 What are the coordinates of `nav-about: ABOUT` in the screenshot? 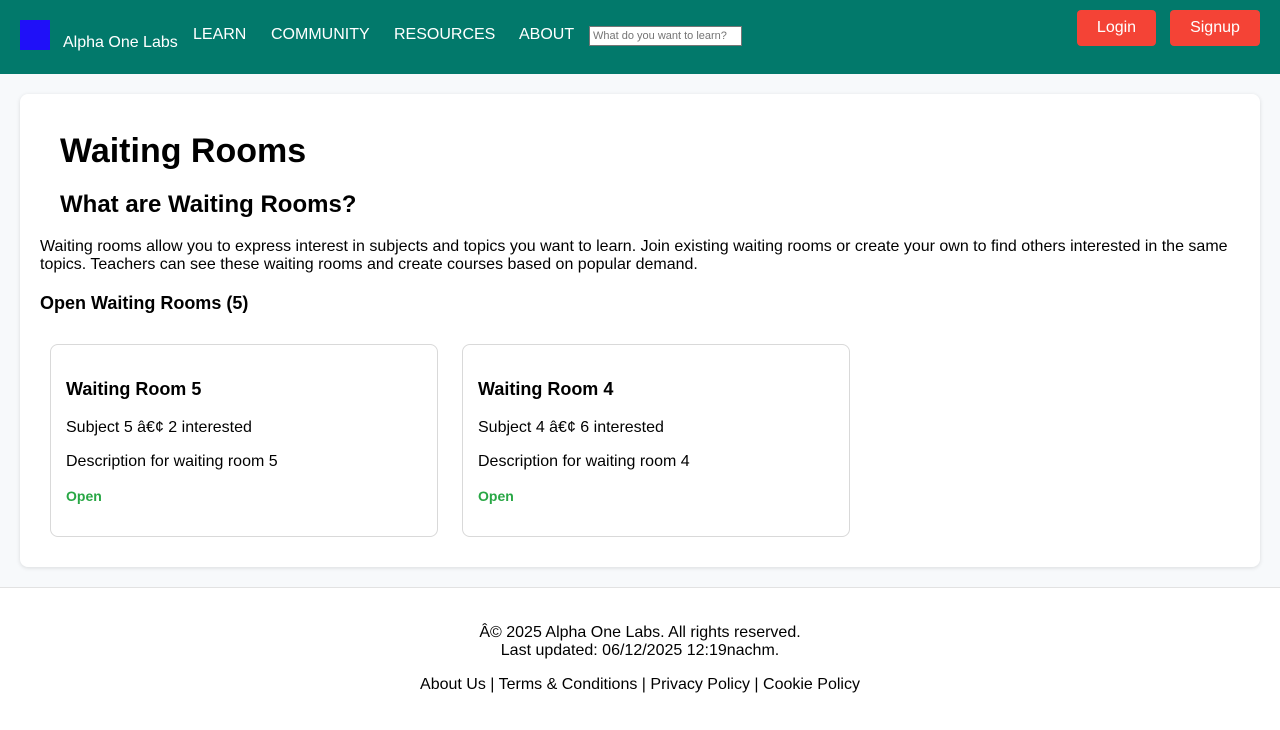 It's located at (546, 35).